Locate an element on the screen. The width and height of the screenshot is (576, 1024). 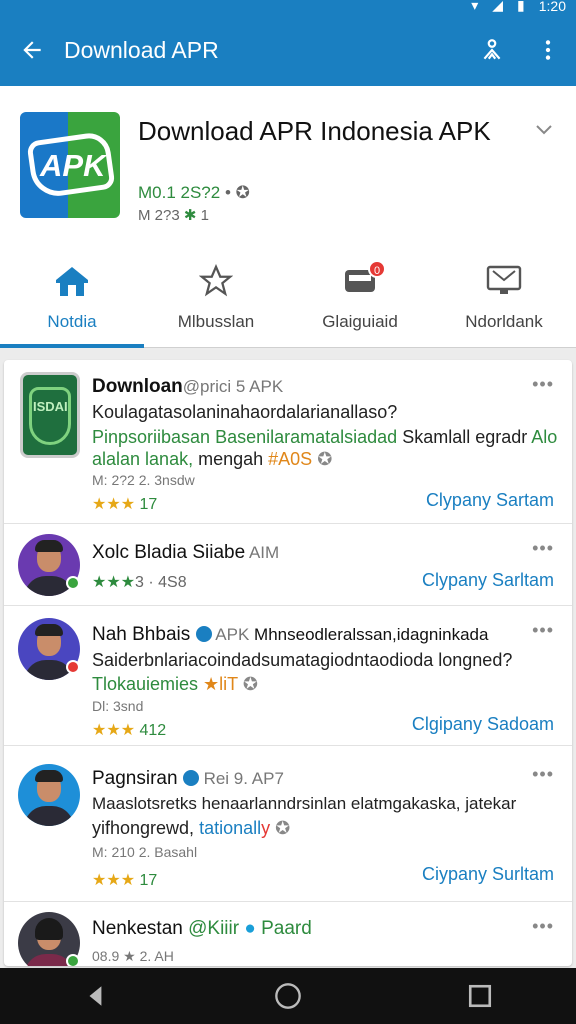
item-subtitle: AIM is located at coordinates (262, 552).